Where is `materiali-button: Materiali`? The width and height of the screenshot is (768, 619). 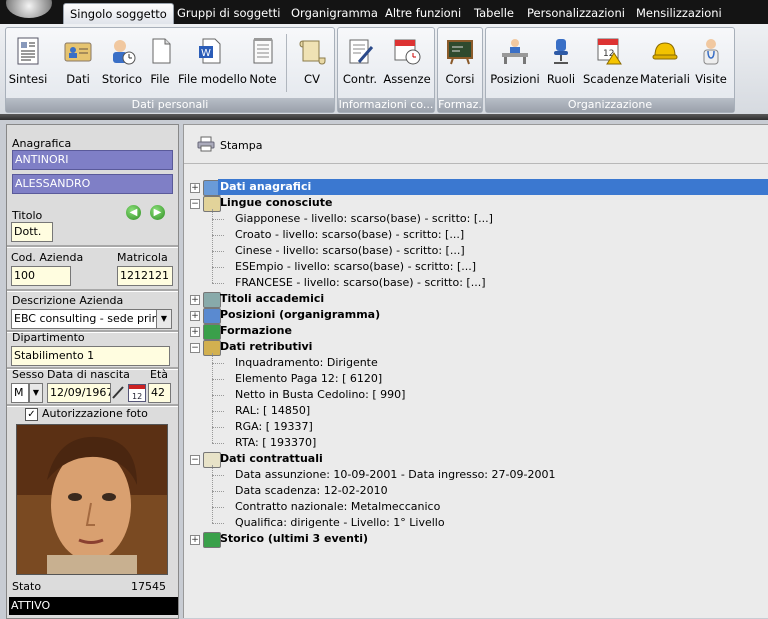
materiali-button: Materiali is located at coordinates (665, 61).